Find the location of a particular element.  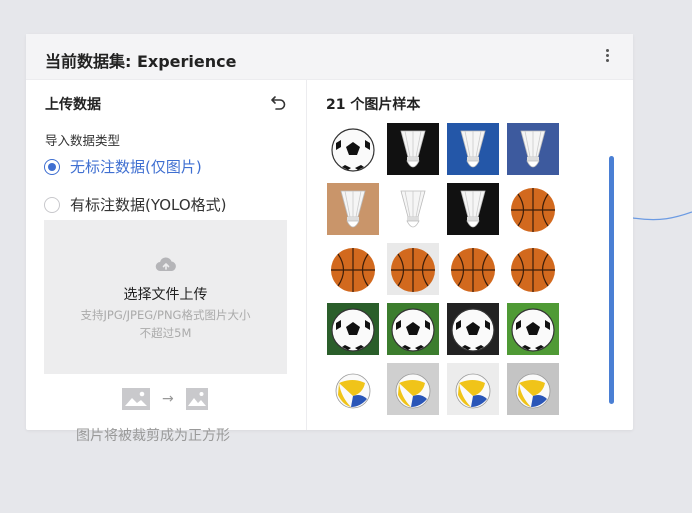

dropzone-title: 选择文件上传 is located at coordinates (165, 295).